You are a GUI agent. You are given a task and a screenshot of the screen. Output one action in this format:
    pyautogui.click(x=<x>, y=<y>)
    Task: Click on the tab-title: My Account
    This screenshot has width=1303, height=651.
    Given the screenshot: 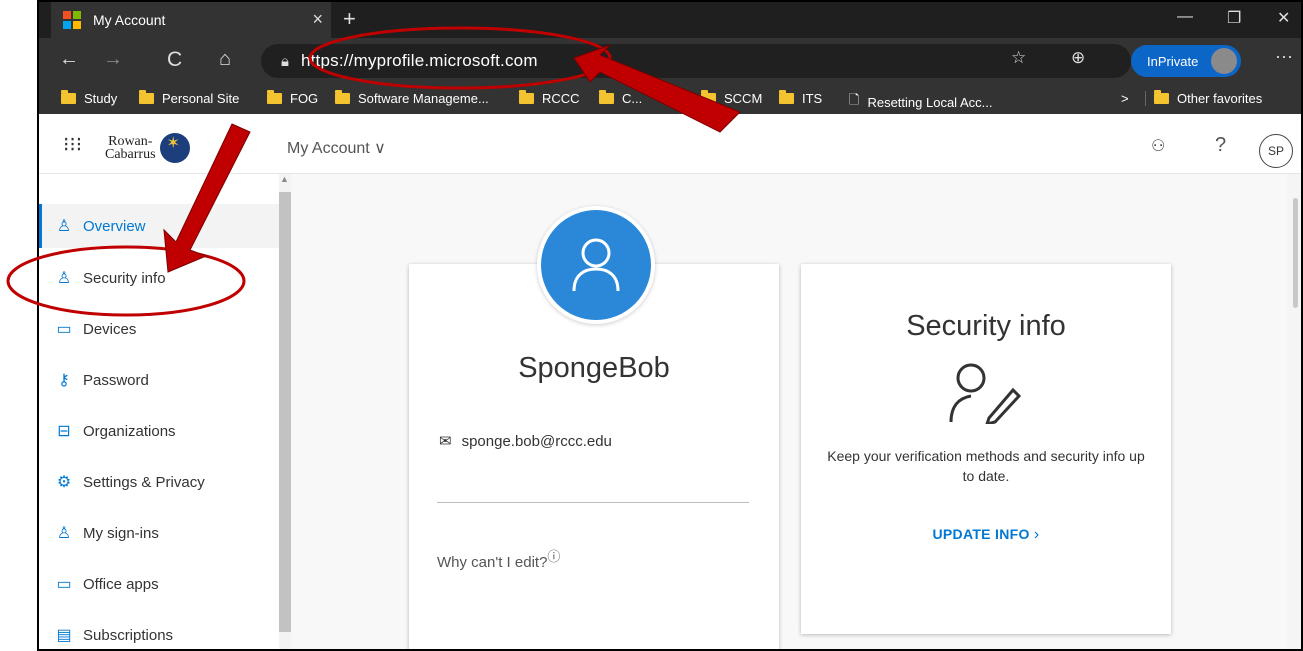 What is the action you would take?
    pyautogui.click(x=129, y=20)
    